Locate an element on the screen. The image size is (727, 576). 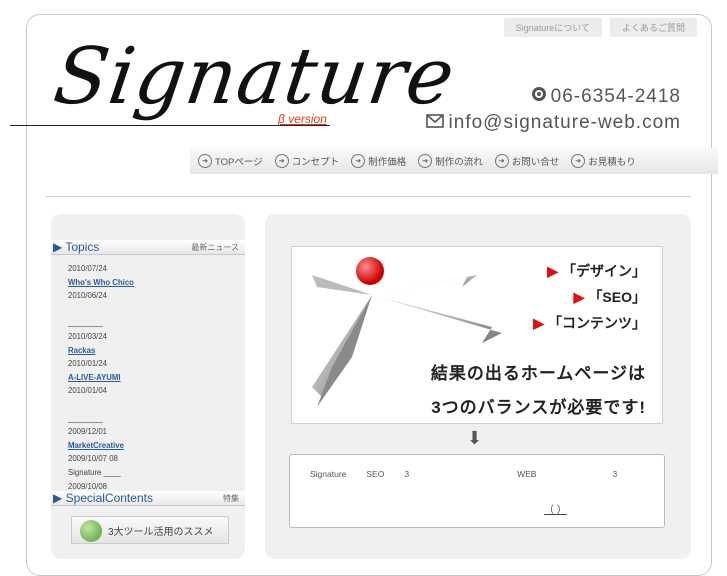
nav-estimate: ➔ お見積もり is located at coordinates (603, 161).